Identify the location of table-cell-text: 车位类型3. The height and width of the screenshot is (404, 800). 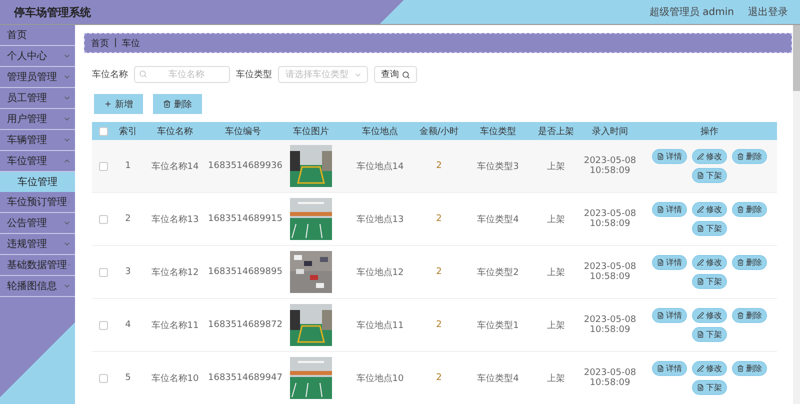
(498, 166).